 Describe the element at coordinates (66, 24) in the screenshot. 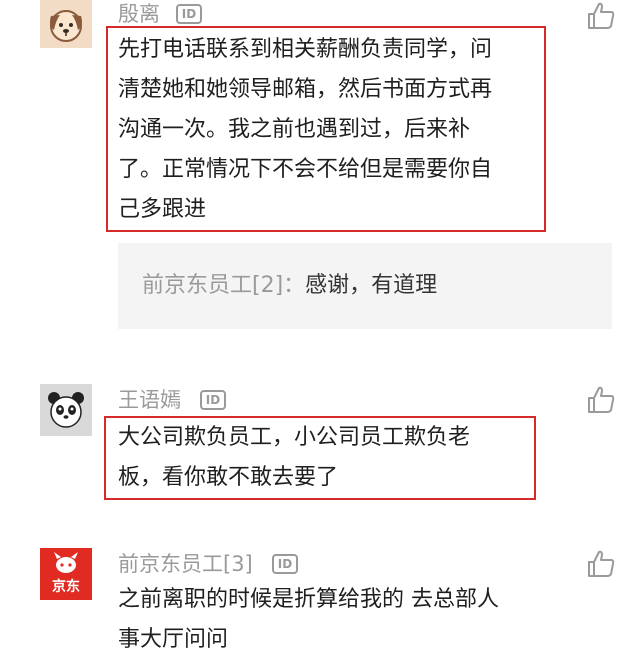

I see `dog-avatar-icon` at that location.